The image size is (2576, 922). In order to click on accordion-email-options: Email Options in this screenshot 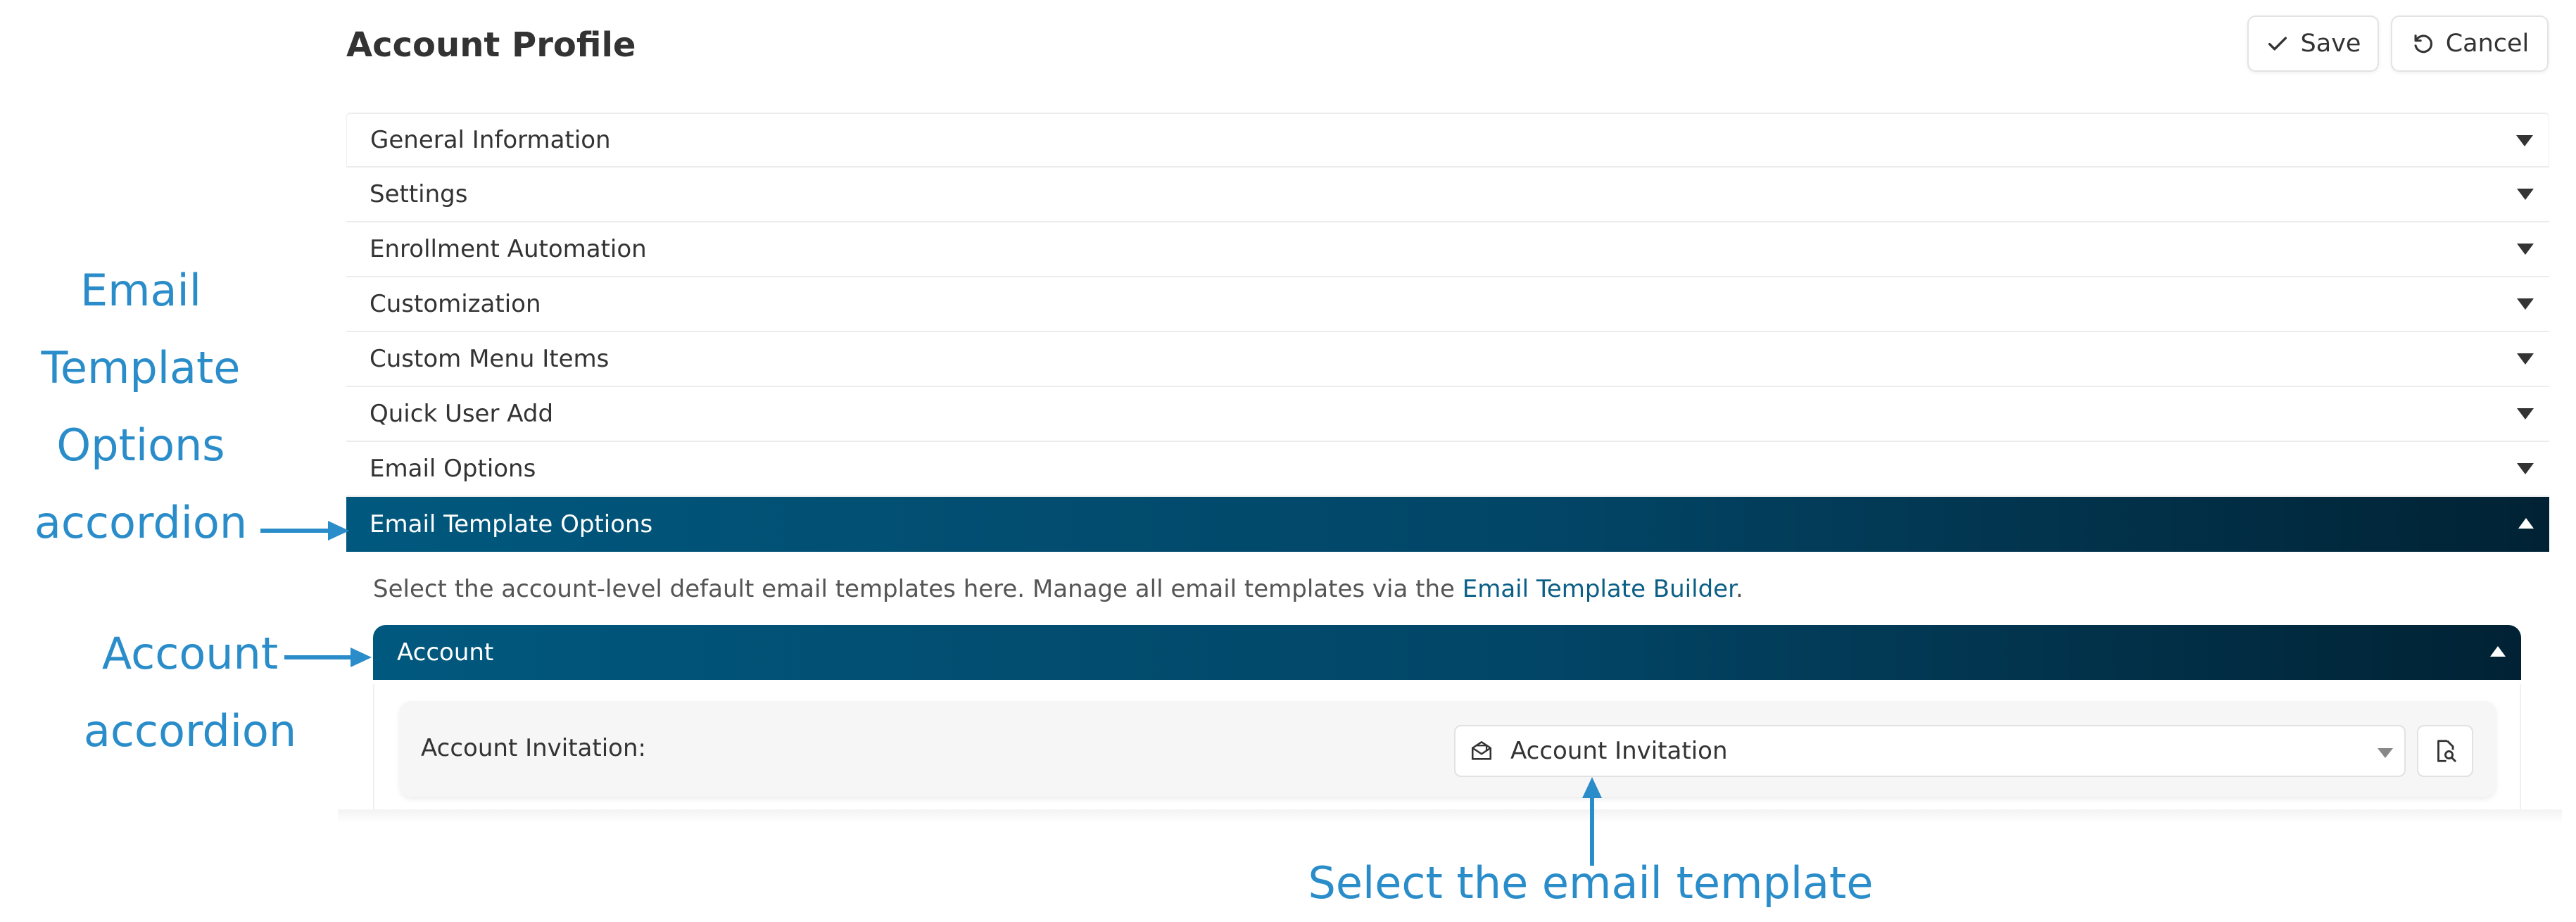, I will do `click(1447, 470)`.